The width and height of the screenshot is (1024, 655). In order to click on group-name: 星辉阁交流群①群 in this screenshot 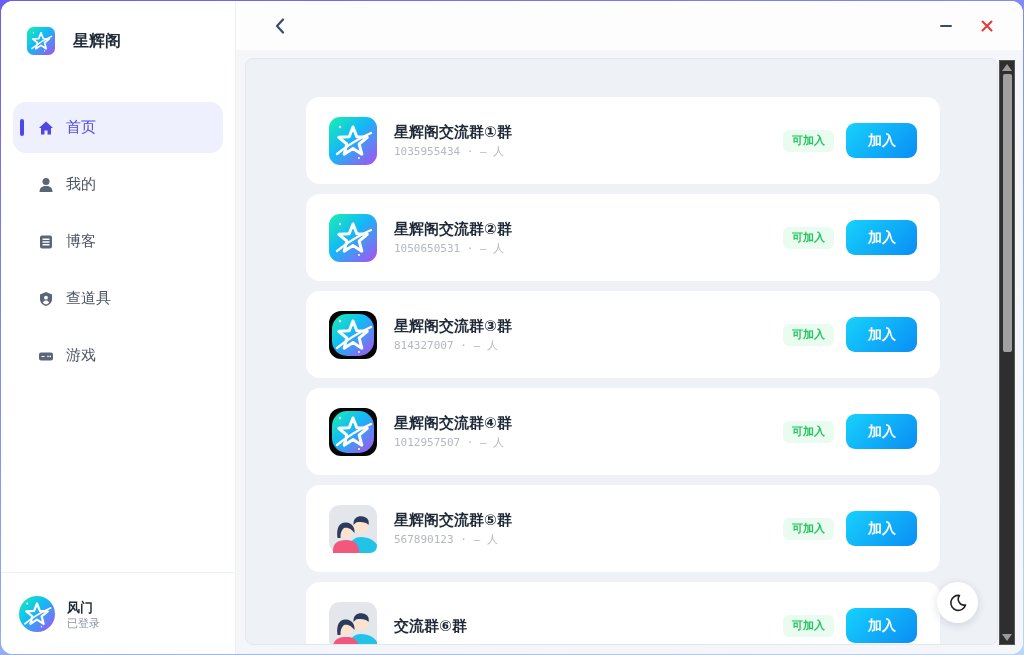, I will do `click(453, 131)`.